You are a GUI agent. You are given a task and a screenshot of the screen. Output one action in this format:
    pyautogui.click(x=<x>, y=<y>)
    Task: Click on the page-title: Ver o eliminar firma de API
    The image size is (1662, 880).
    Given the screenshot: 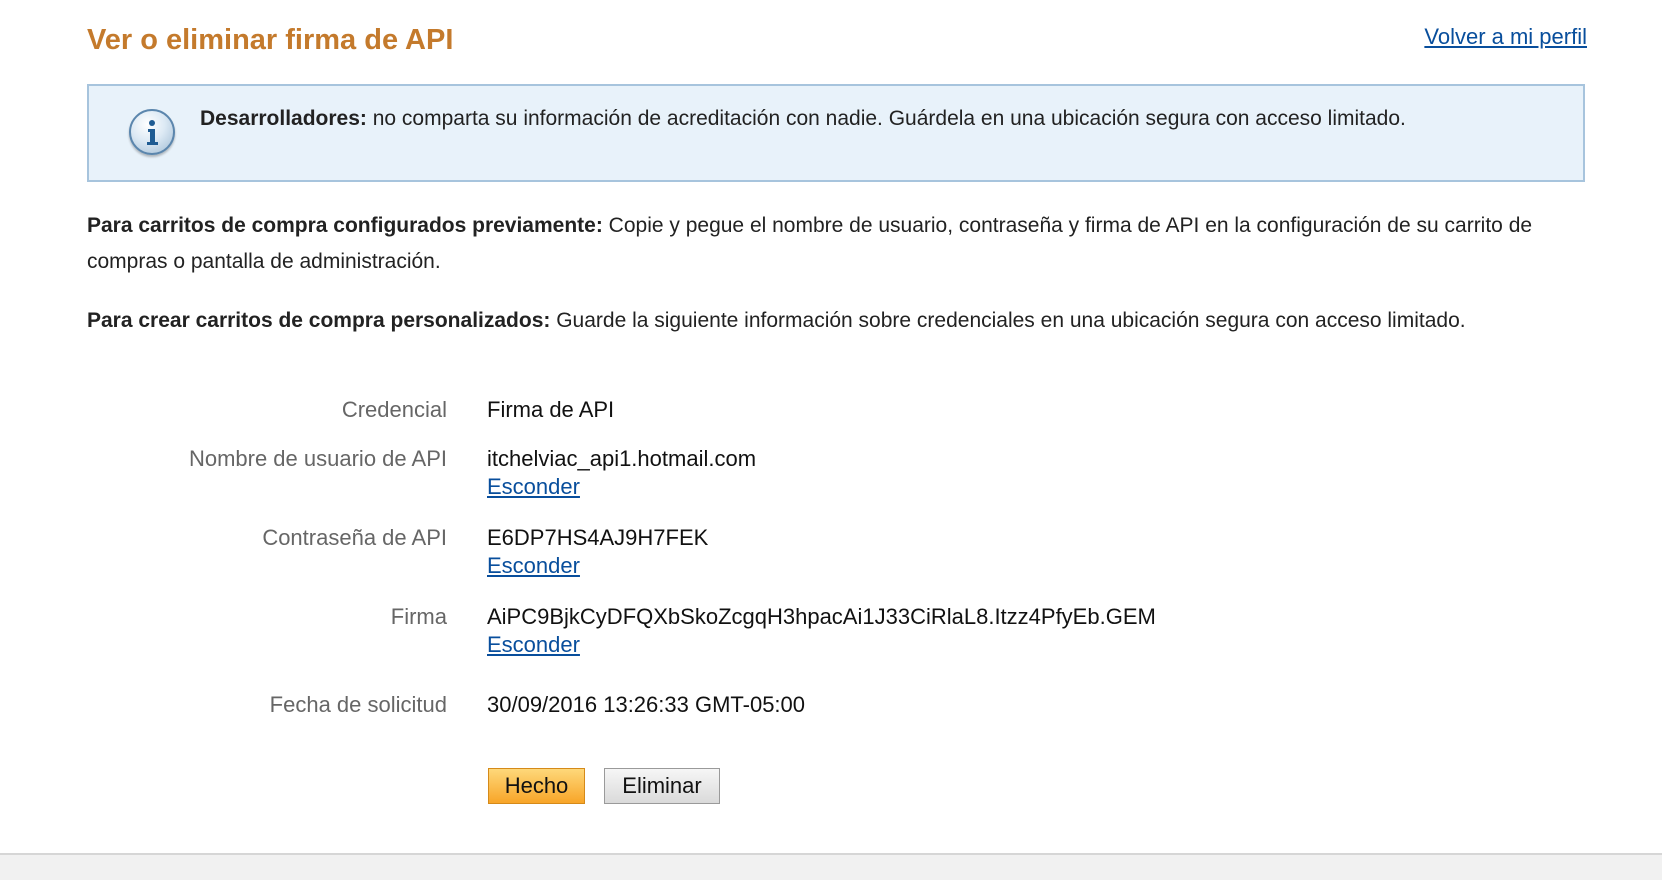 What is the action you would take?
    pyautogui.click(x=270, y=40)
    